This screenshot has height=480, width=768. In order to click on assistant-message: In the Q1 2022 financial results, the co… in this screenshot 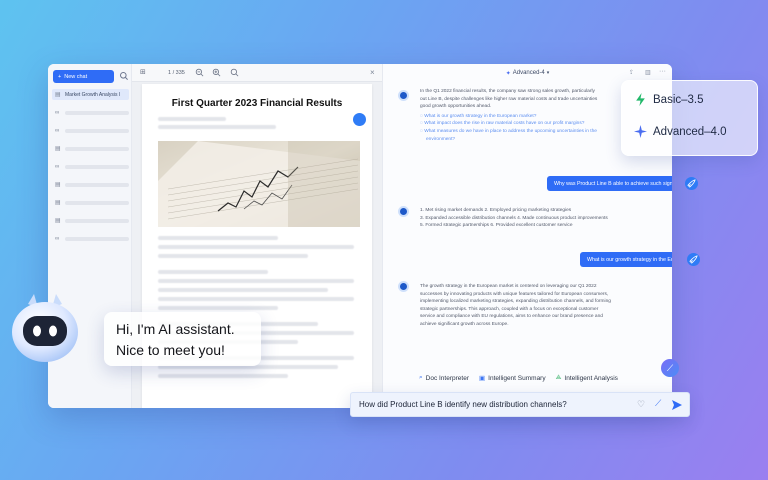, I will do `click(525, 115)`.